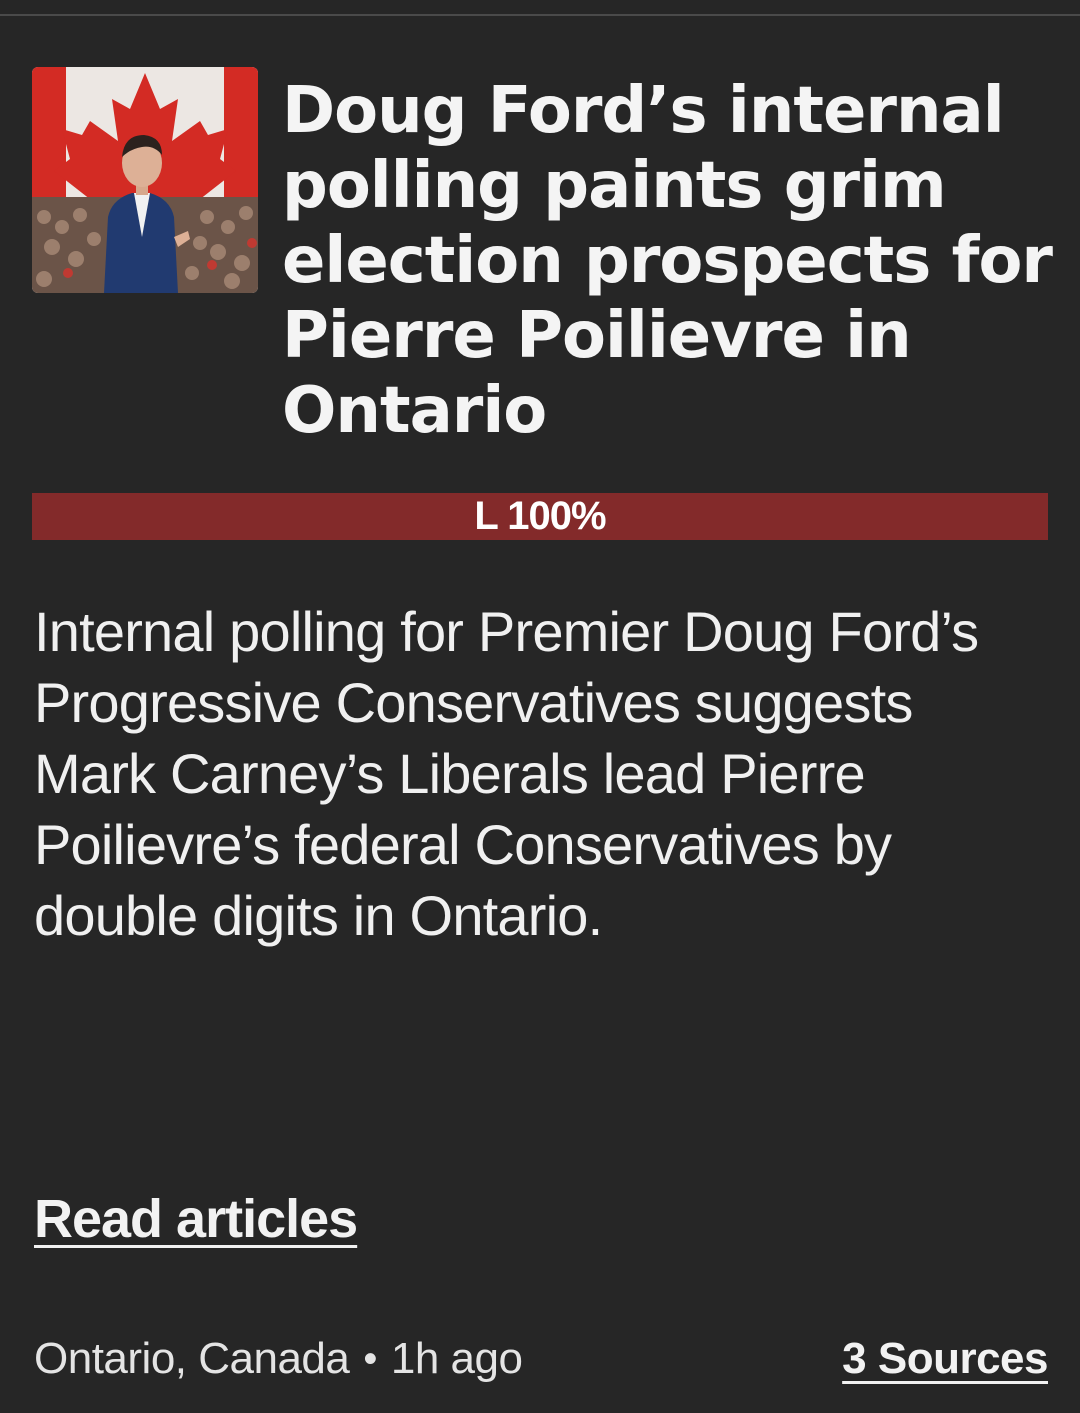  What do you see at coordinates (945, 1359) in the screenshot?
I see `sources-count-link: 3 Sources` at bounding box center [945, 1359].